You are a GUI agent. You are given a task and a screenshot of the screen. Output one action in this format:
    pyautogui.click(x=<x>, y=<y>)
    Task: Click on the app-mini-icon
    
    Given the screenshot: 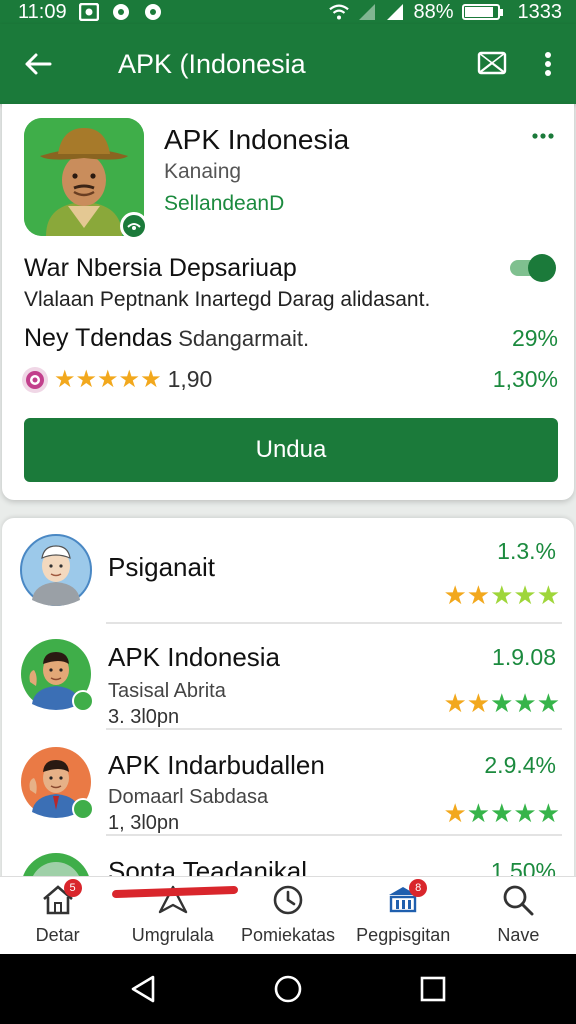 What is the action you would take?
    pyautogui.click(x=35, y=379)
    